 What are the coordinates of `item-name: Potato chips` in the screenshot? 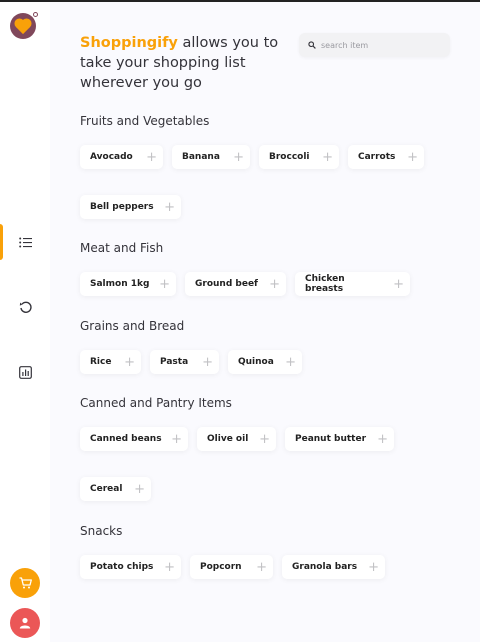 It's located at (122, 567).